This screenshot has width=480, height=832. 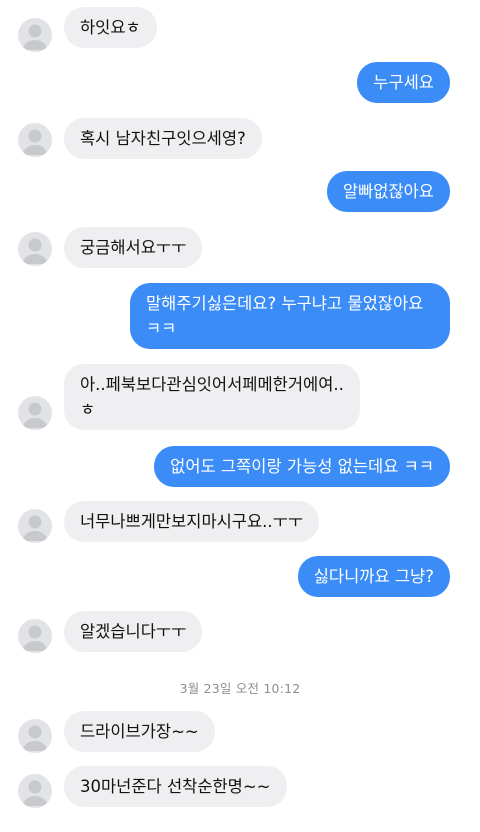 What do you see at coordinates (163, 138) in the screenshot?
I see `message-bubble: 혹시 남자친구잇으세영?` at bounding box center [163, 138].